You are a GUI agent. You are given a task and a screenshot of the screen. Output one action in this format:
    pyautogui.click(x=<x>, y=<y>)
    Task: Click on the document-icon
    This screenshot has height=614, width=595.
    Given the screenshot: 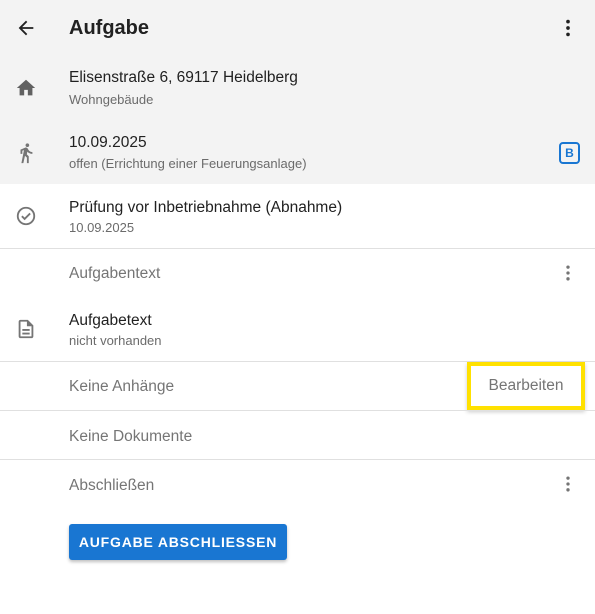 What is the action you would take?
    pyautogui.click(x=26, y=329)
    